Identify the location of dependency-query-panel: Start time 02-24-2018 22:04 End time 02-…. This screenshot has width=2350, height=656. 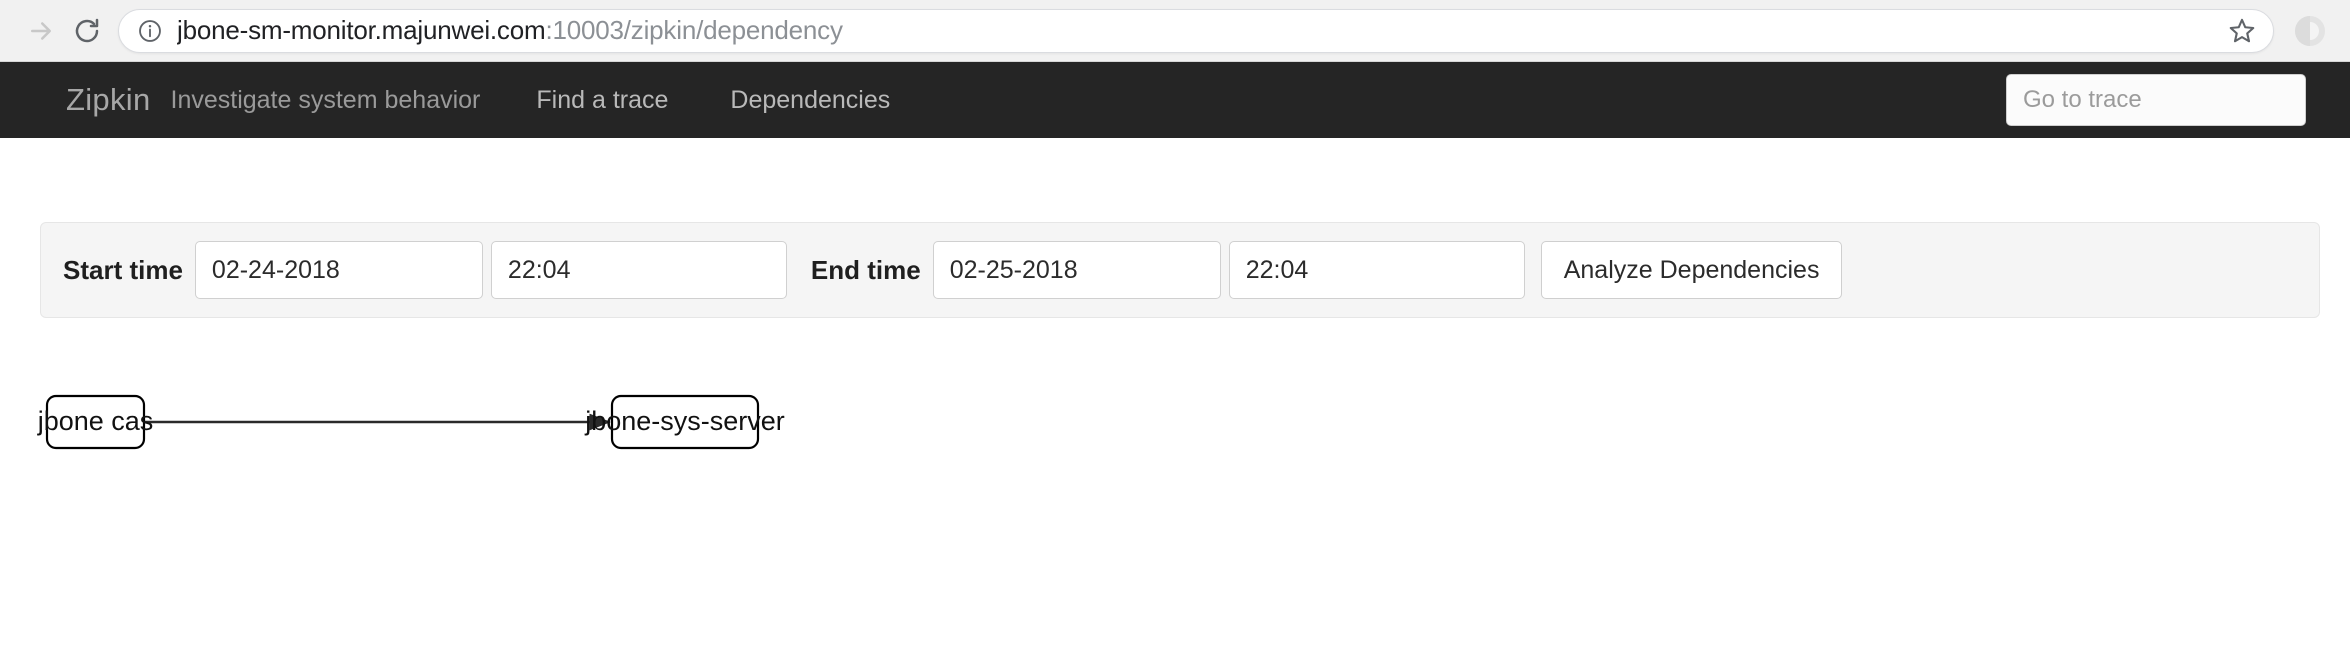
(1180, 270).